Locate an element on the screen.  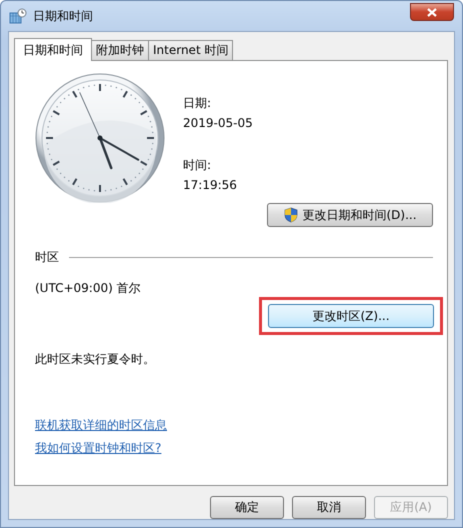
calendar-clock-icon is located at coordinates (18, 16).